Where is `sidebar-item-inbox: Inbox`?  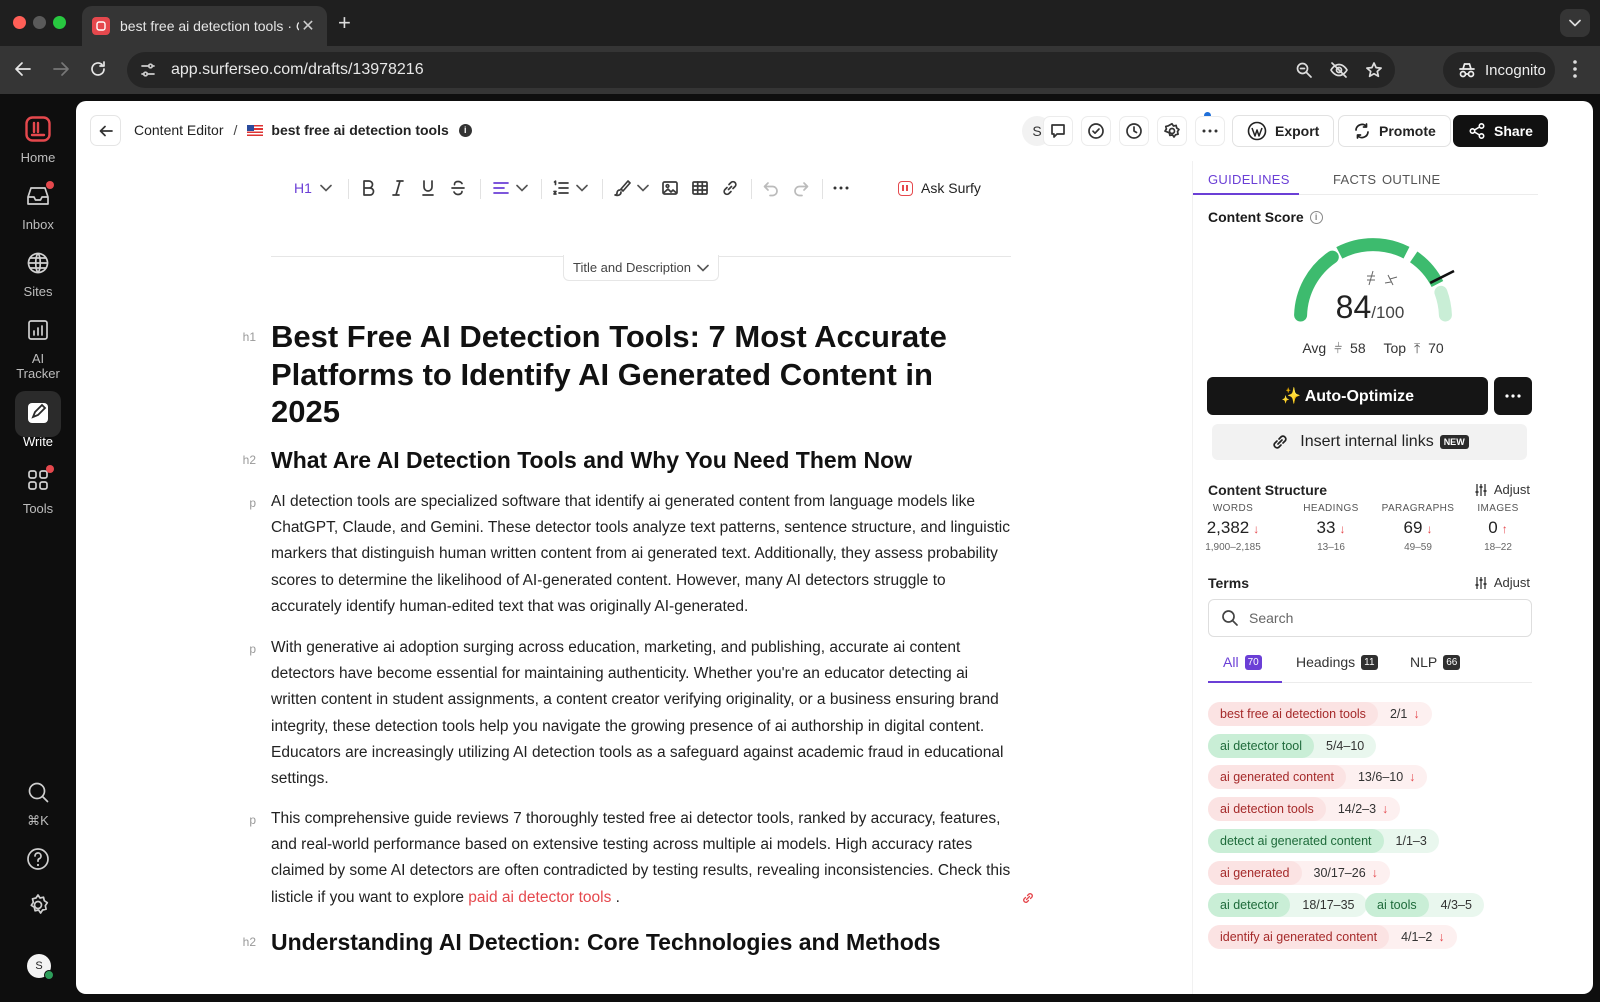 sidebar-item-inbox: Inbox is located at coordinates (38, 206).